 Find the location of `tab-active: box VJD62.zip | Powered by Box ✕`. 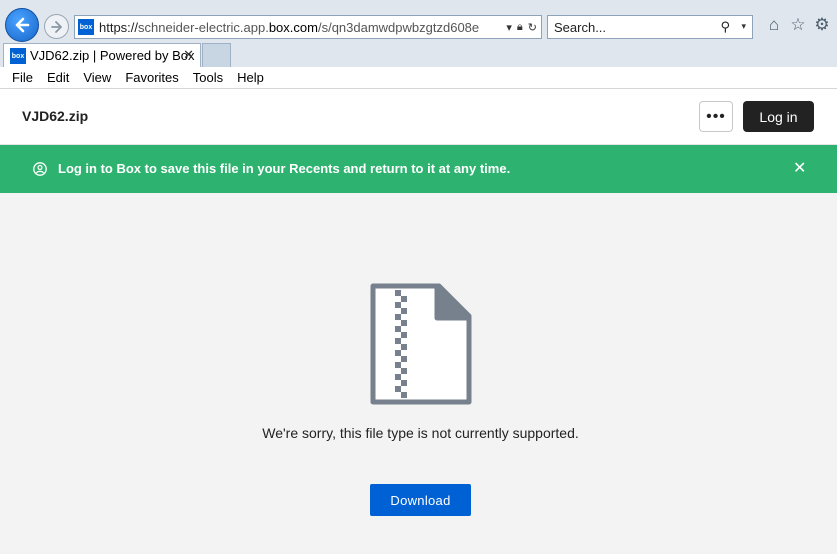

tab-active: box VJD62.zip | Powered by Box ✕ is located at coordinates (102, 55).